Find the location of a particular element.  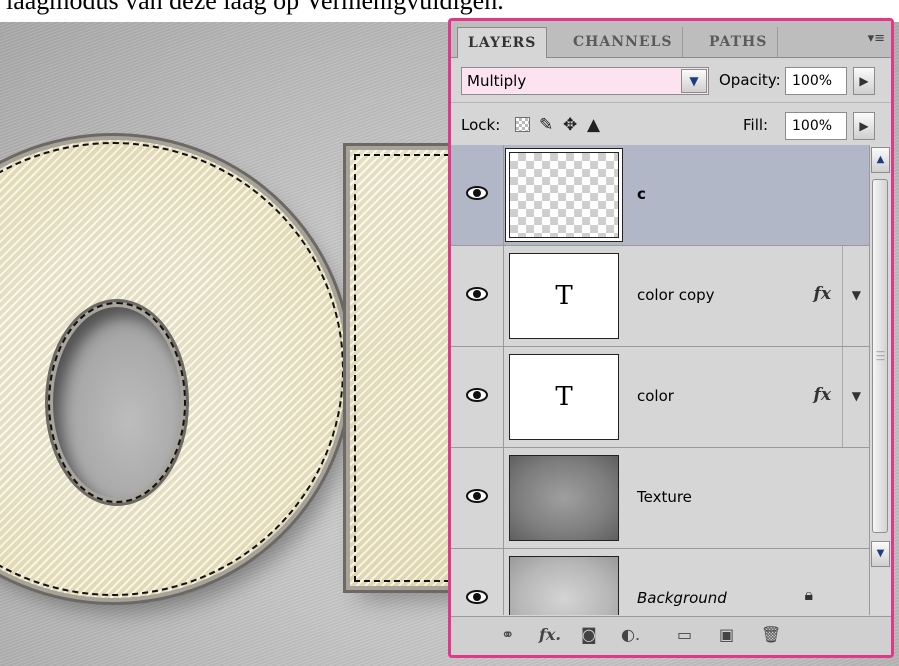

layers-scrollbar: ▲ — — — ▼ is located at coordinates (880, 380).